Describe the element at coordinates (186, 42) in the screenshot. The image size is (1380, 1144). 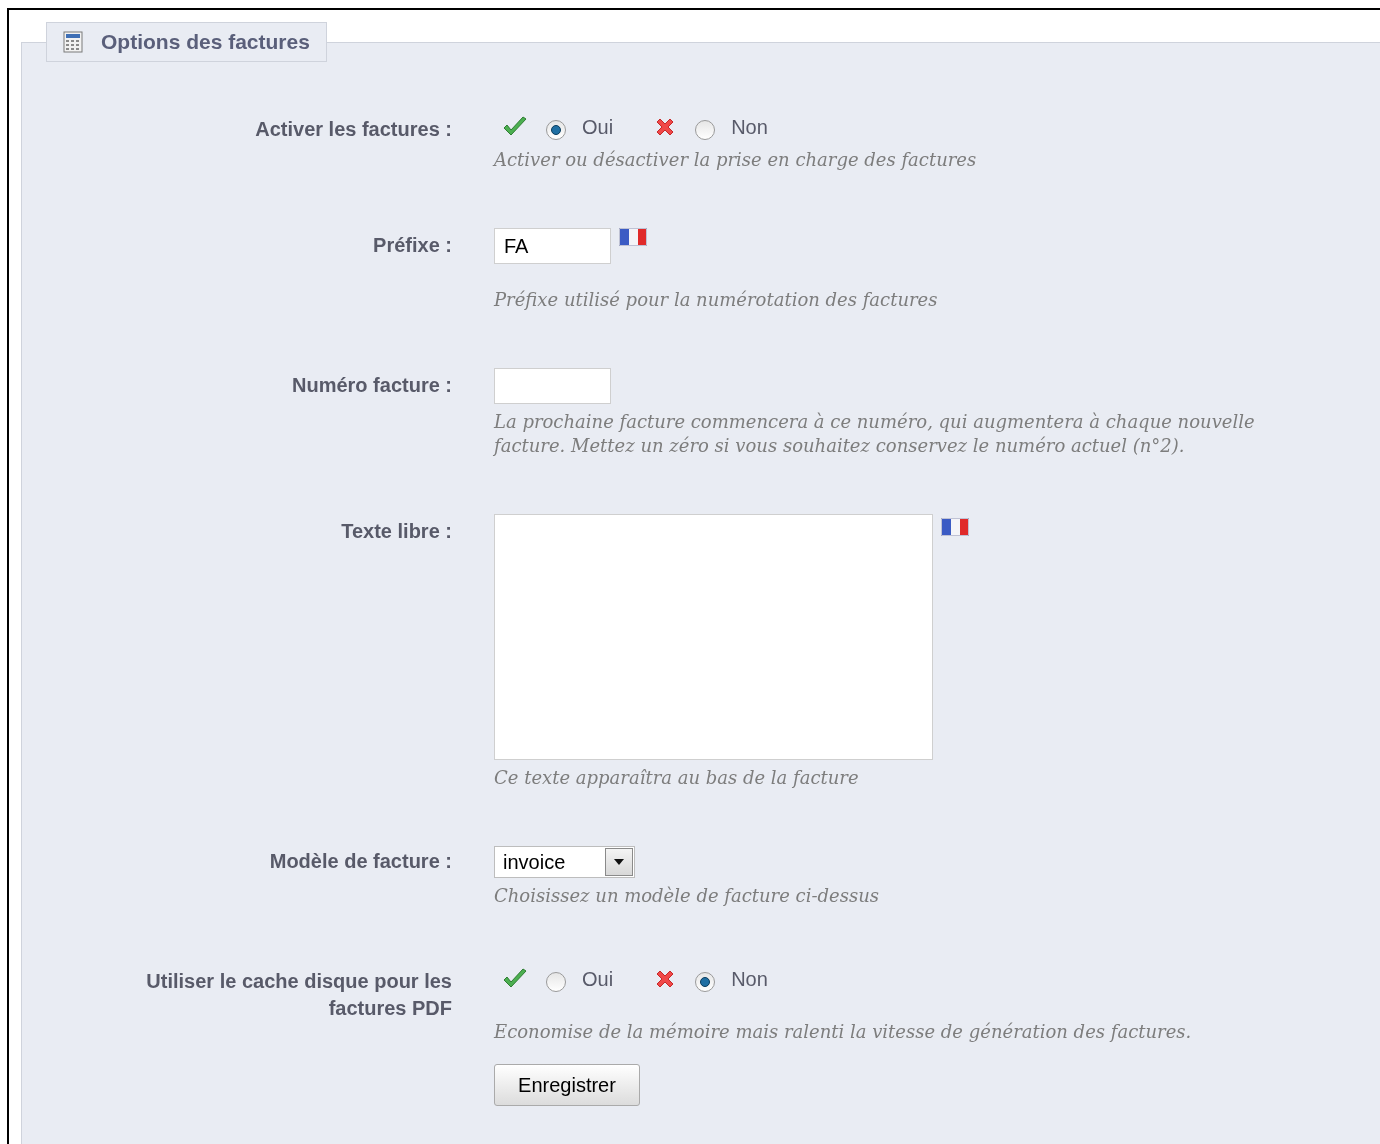
I see `section-legend: Options des factures` at that location.